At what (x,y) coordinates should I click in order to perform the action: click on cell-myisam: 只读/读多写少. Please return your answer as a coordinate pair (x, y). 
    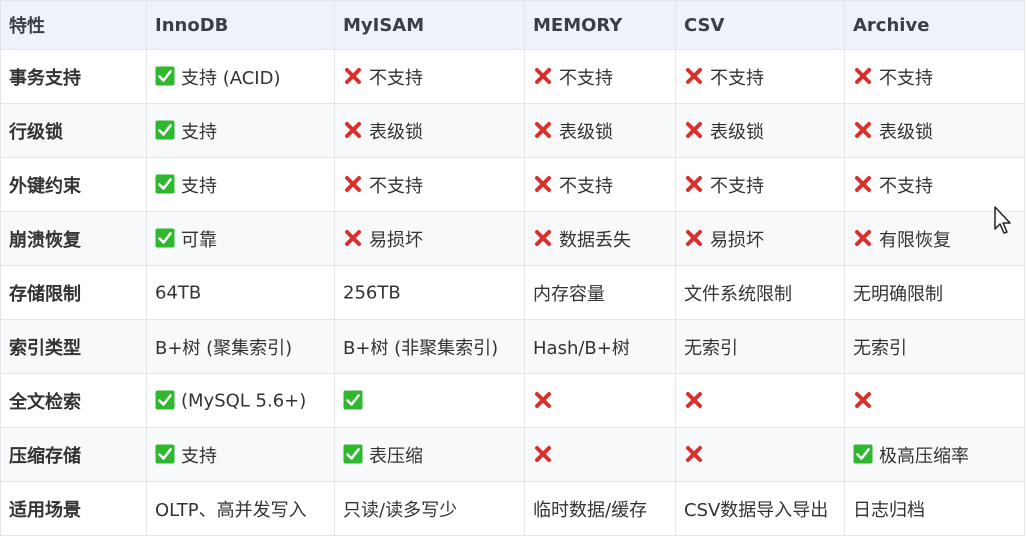
    Looking at the image, I should click on (429, 508).